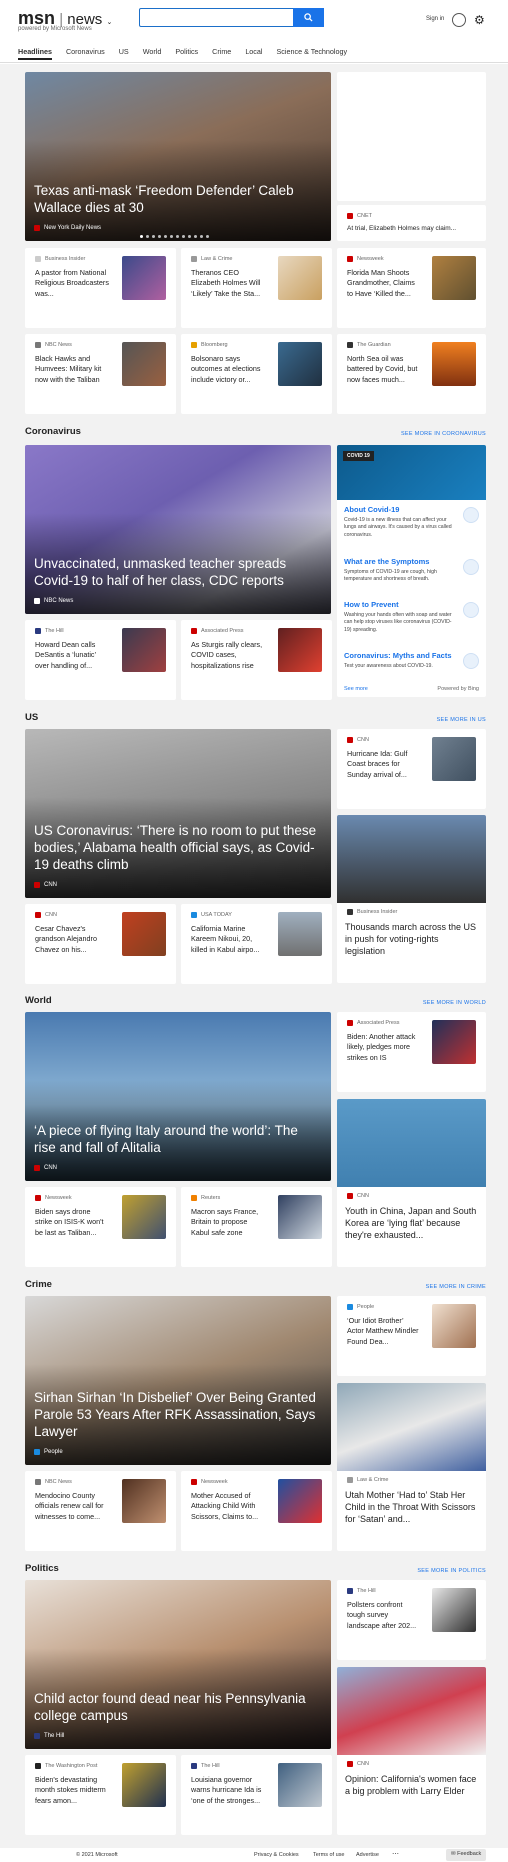 The image size is (508, 1862). I want to click on tab-politics: Politics, so click(186, 53).